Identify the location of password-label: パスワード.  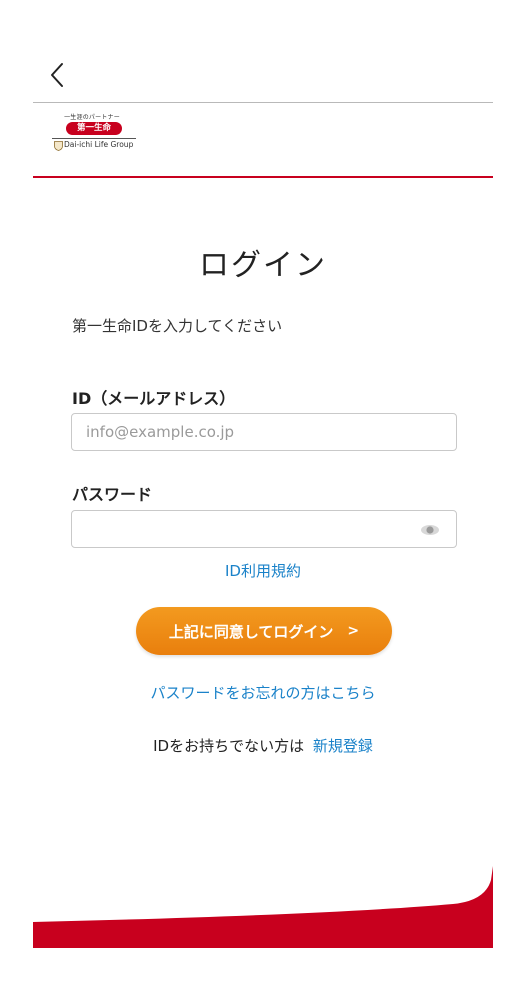
(112, 494).